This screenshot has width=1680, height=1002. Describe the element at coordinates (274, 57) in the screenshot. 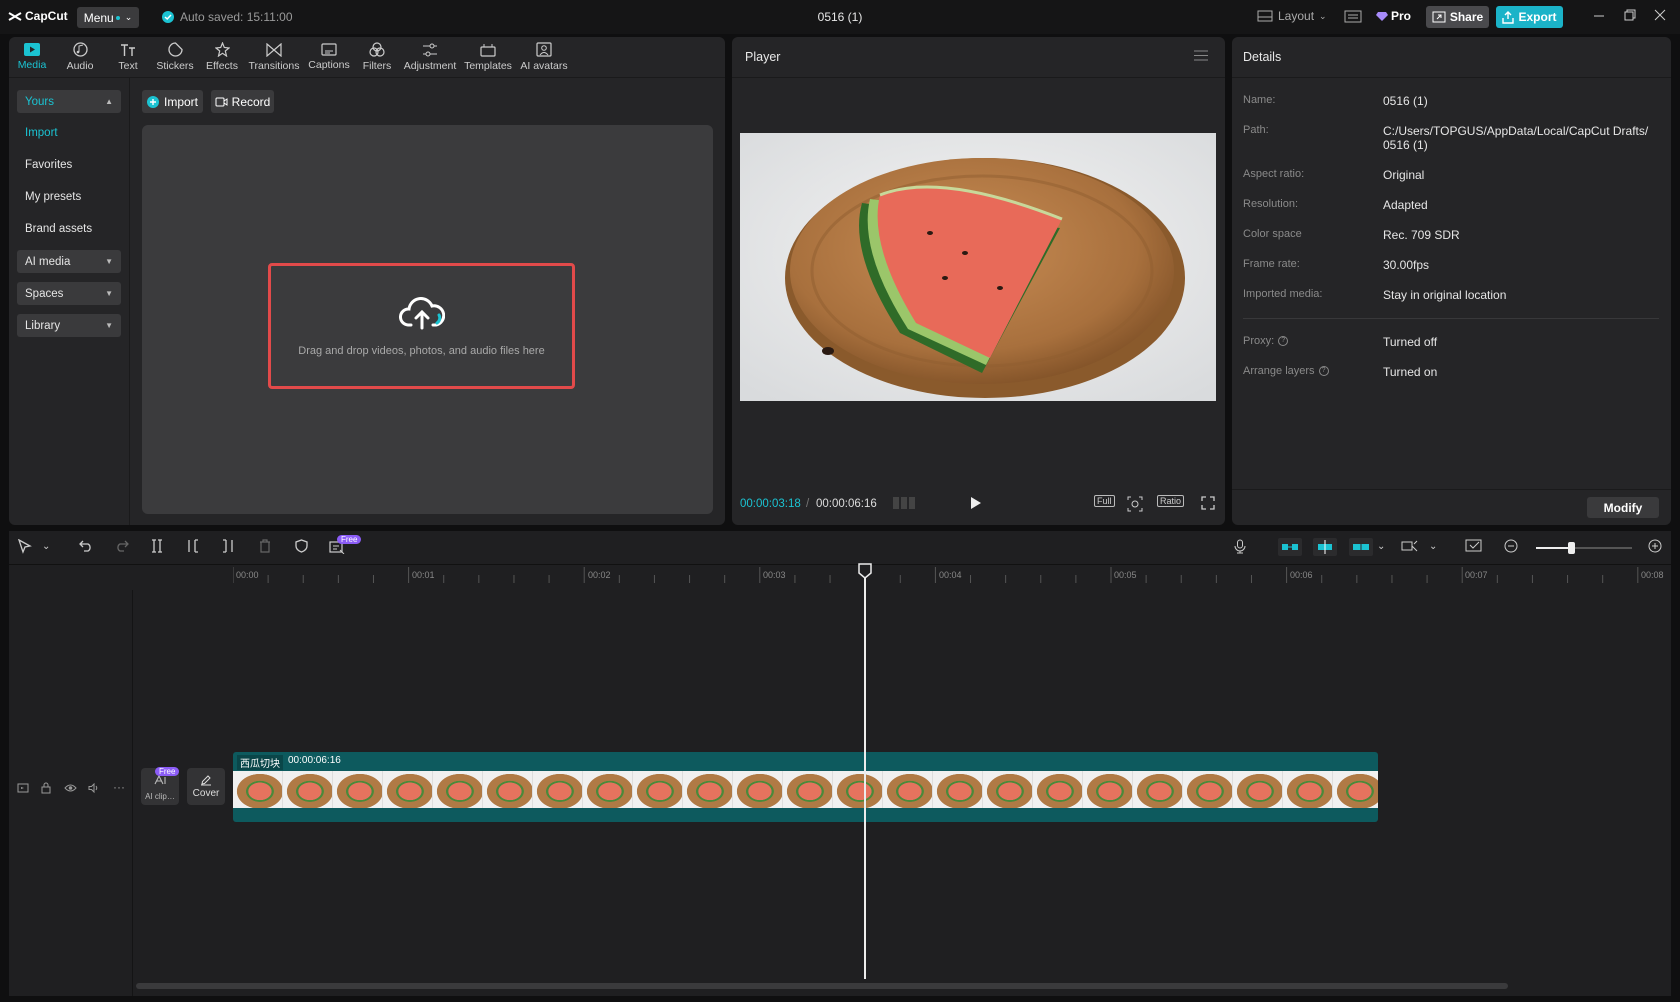

I see `tab-transitions: Transitions` at that location.